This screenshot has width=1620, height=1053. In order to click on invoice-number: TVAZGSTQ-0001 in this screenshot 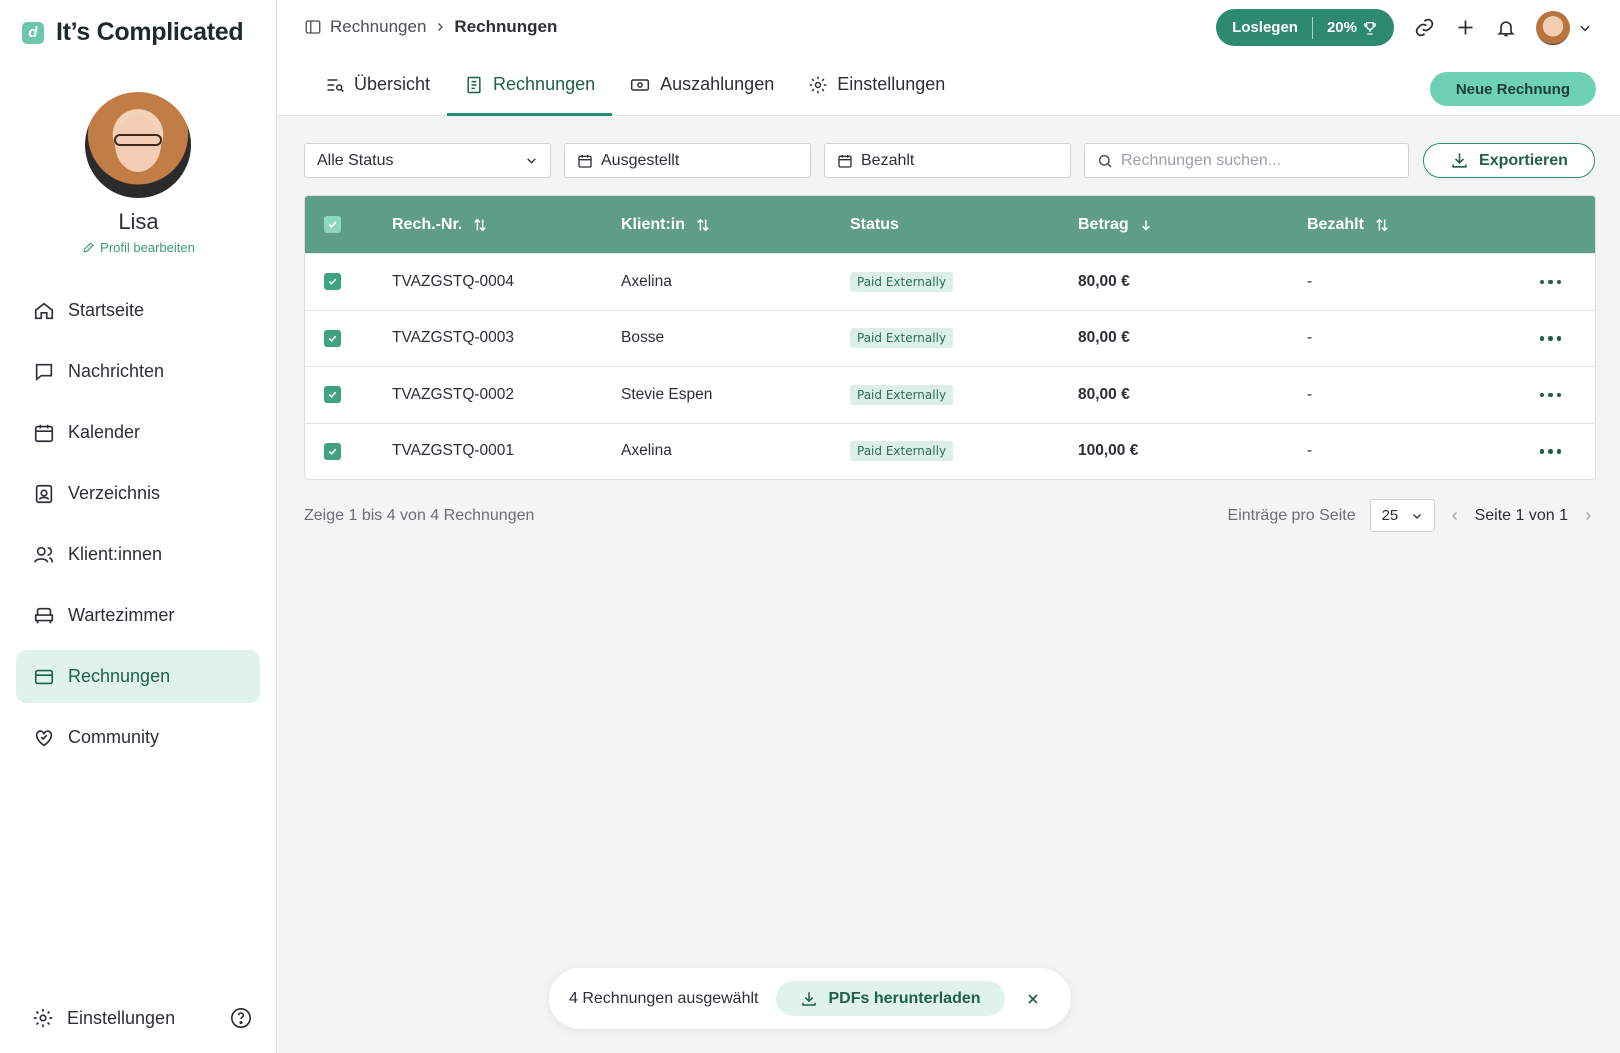, I will do `click(453, 451)`.